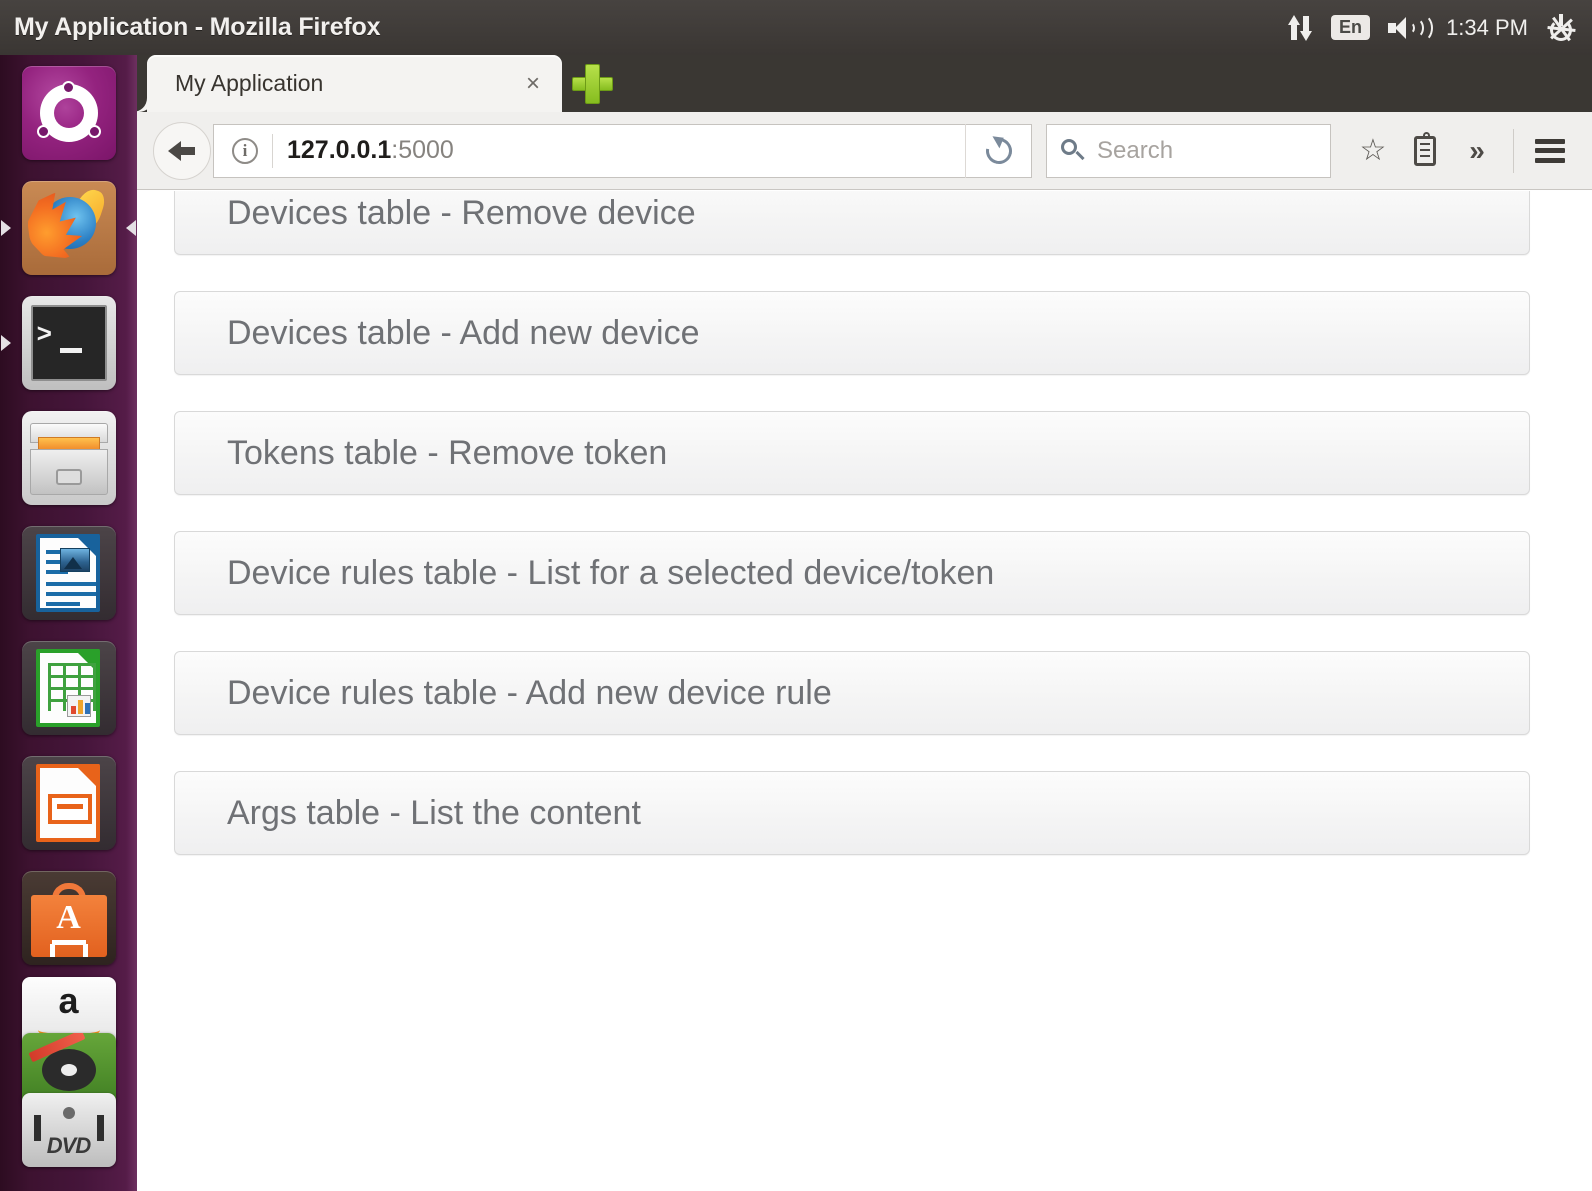  What do you see at coordinates (1300, 28) in the screenshot?
I see `network-updown-icon` at bounding box center [1300, 28].